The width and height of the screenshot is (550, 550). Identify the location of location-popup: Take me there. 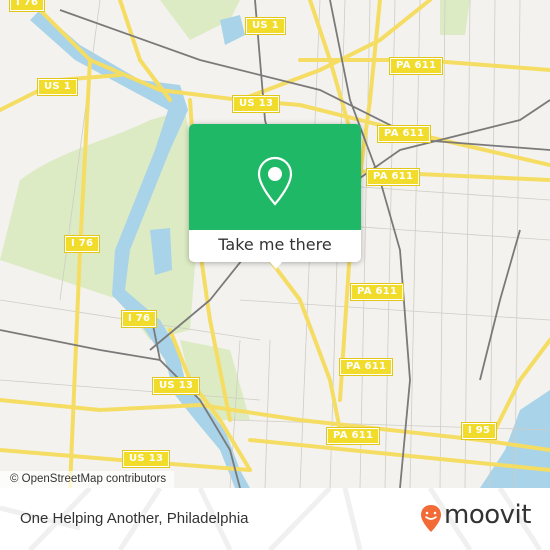
(275, 196).